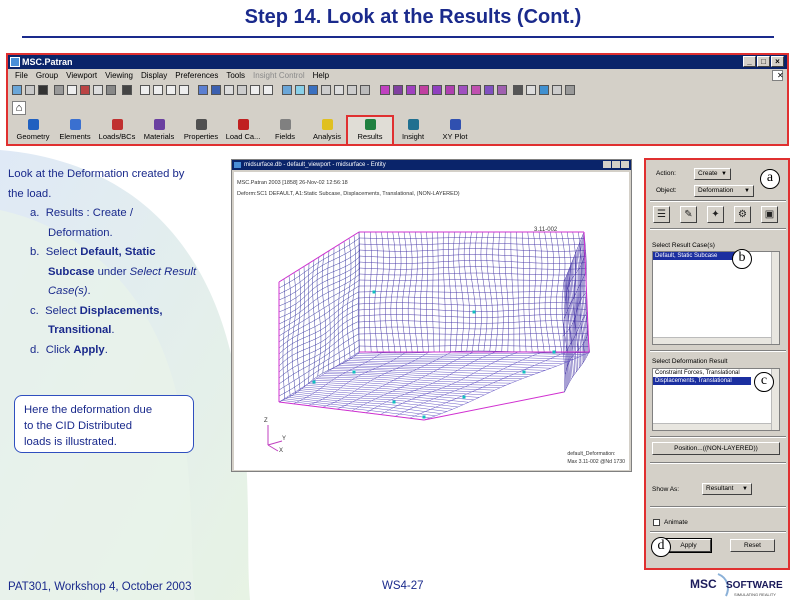 The image size is (800, 600). What do you see at coordinates (763, 61) in the screenshot?
I see `maximize-button: □` at bounding box center [763, 61].